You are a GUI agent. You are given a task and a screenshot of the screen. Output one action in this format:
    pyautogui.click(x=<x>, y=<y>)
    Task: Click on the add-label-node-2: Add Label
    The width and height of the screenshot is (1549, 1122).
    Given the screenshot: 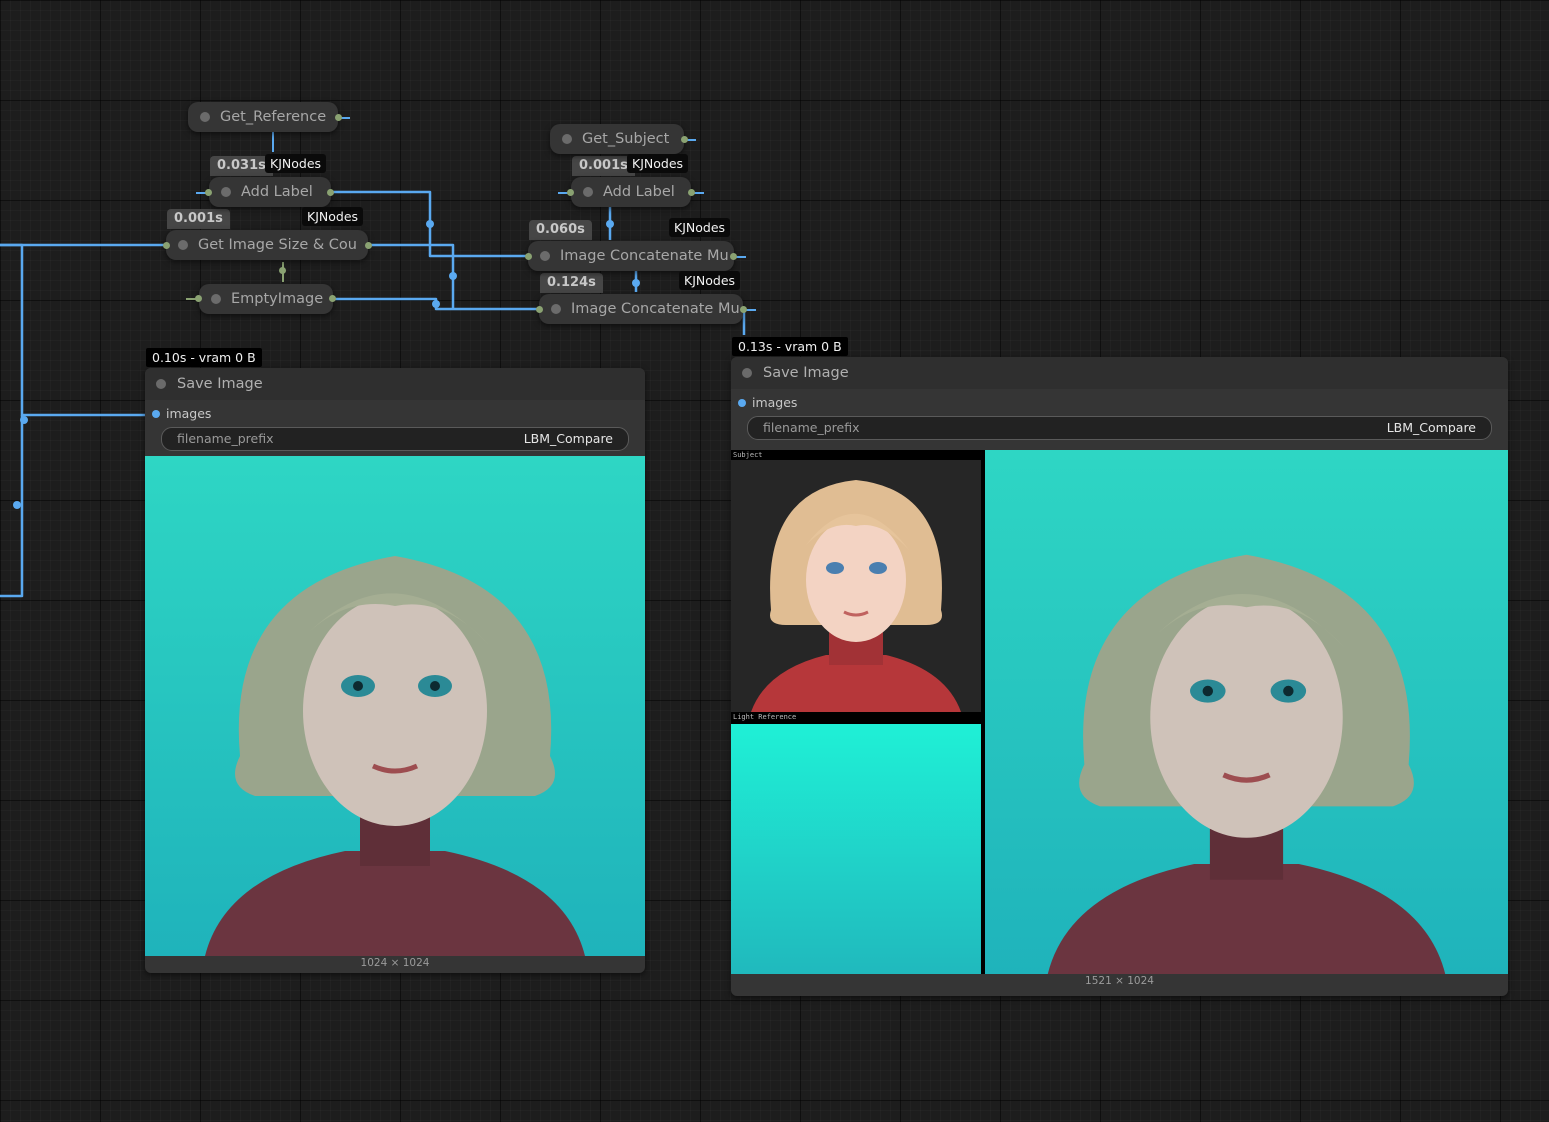 What is the action you would take?
    pyautogui.click(x=631, y=192)
    